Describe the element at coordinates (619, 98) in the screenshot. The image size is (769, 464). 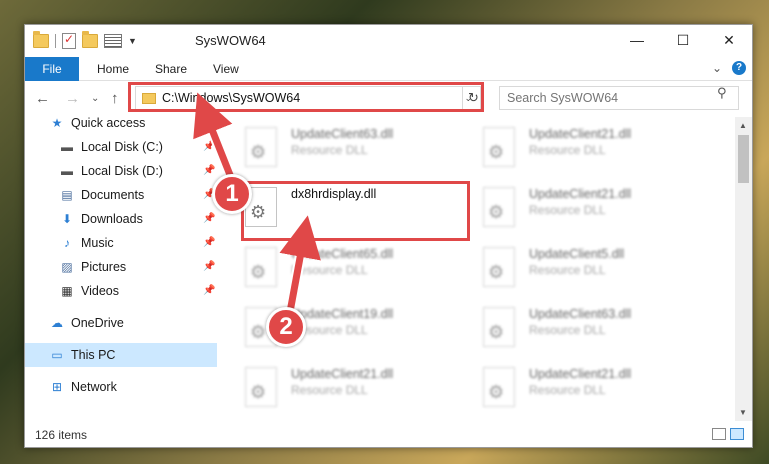
I see `search-input` at that location.